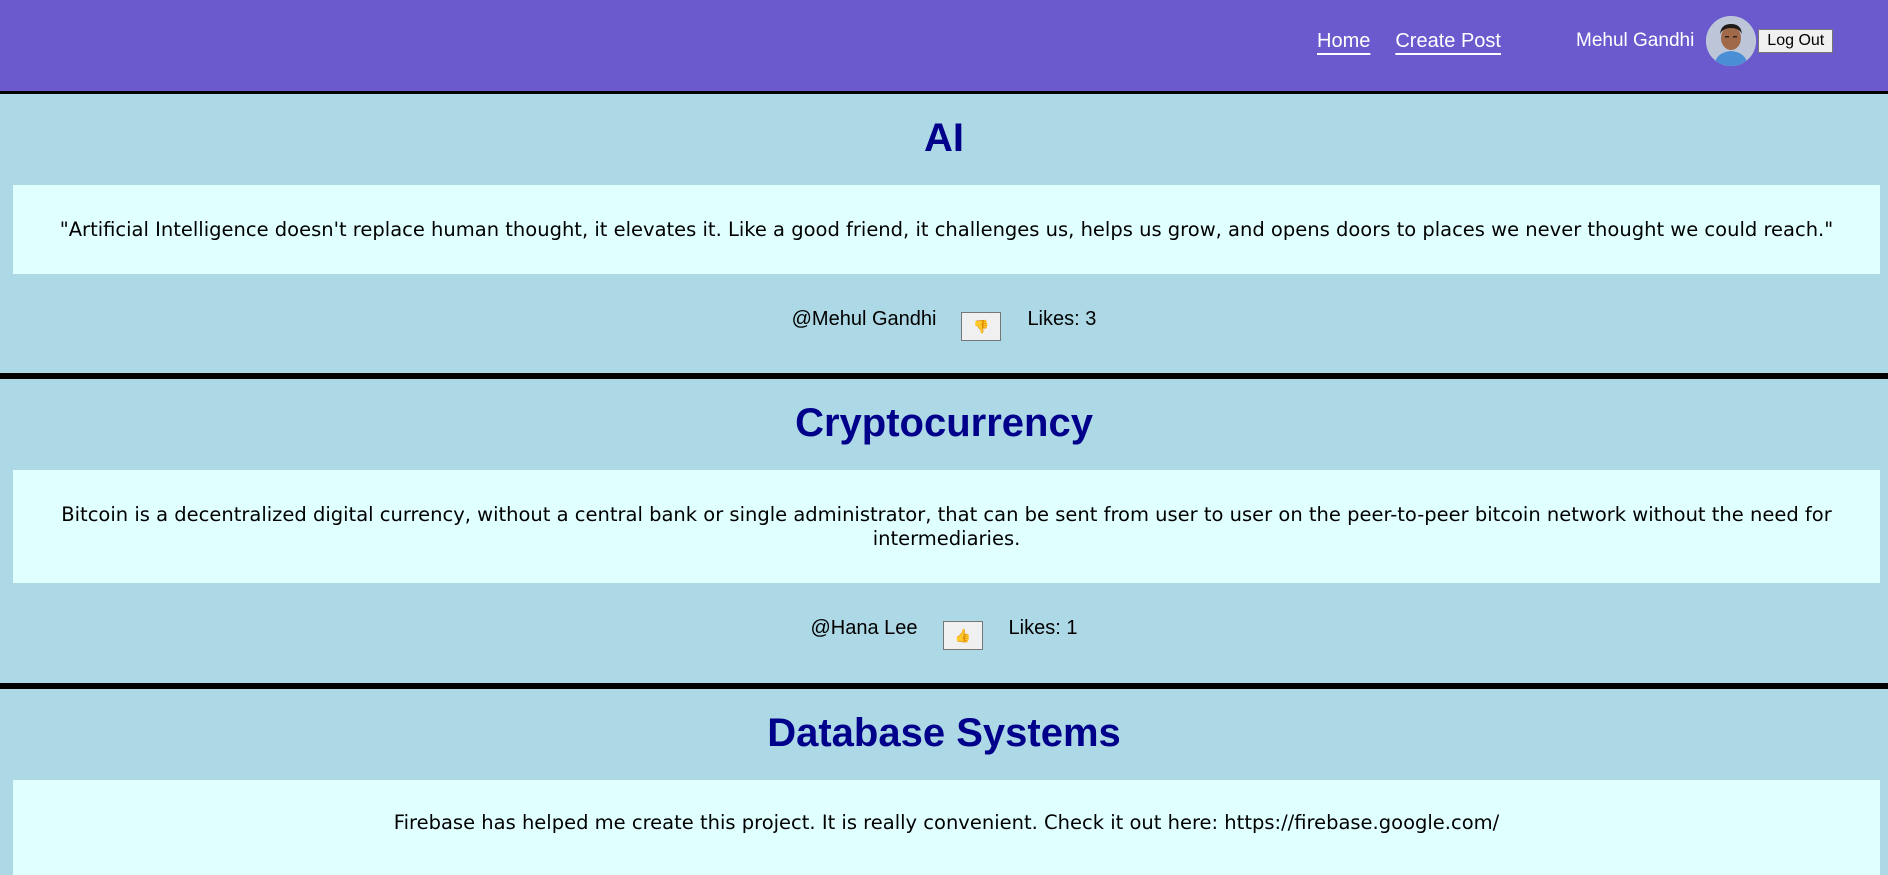 This screenshot has height=875, width=1888. Describe the element at coordinates (981, 326) in the screenshot. I see `dislike-button: 👎` at that location.